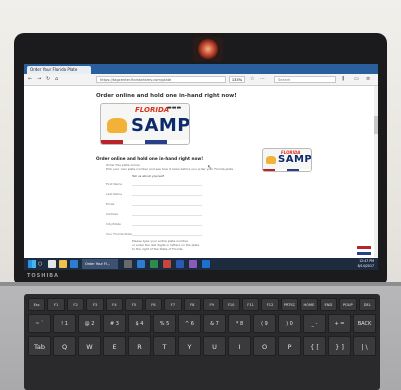 This screenshot has height=390, width=401. What do you see at coordinates (114, 323) in the screenshot?
I see `keyboard-key: # 3` at bounding box center [114, 323].